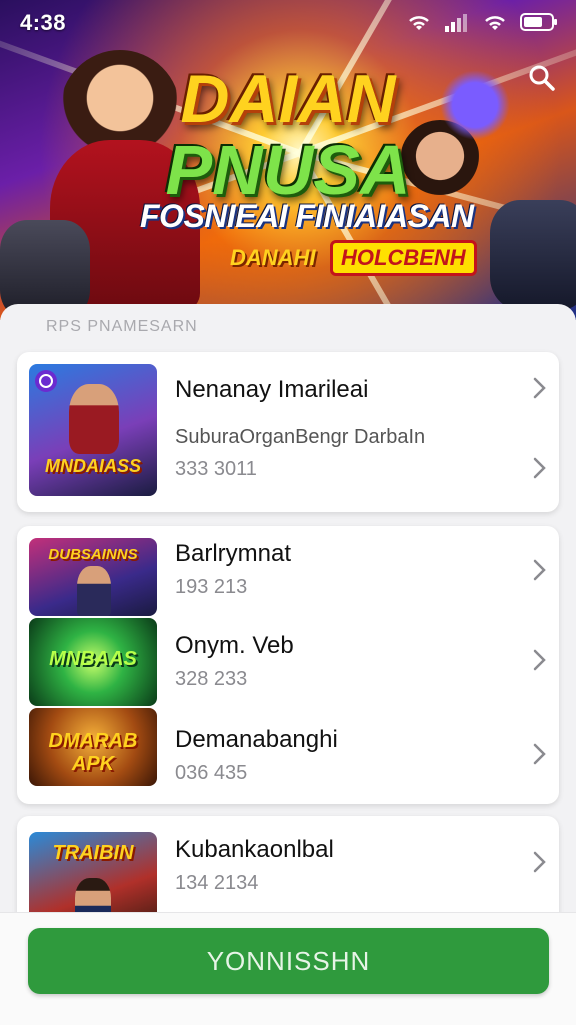 Image resolution: width=576 pixels, height=1025 pixels. What do you see at coordinates (92, 466) in the screenshot?
I see `thumbnail-text: MNDAIASS` at bounding box center [92, 466].